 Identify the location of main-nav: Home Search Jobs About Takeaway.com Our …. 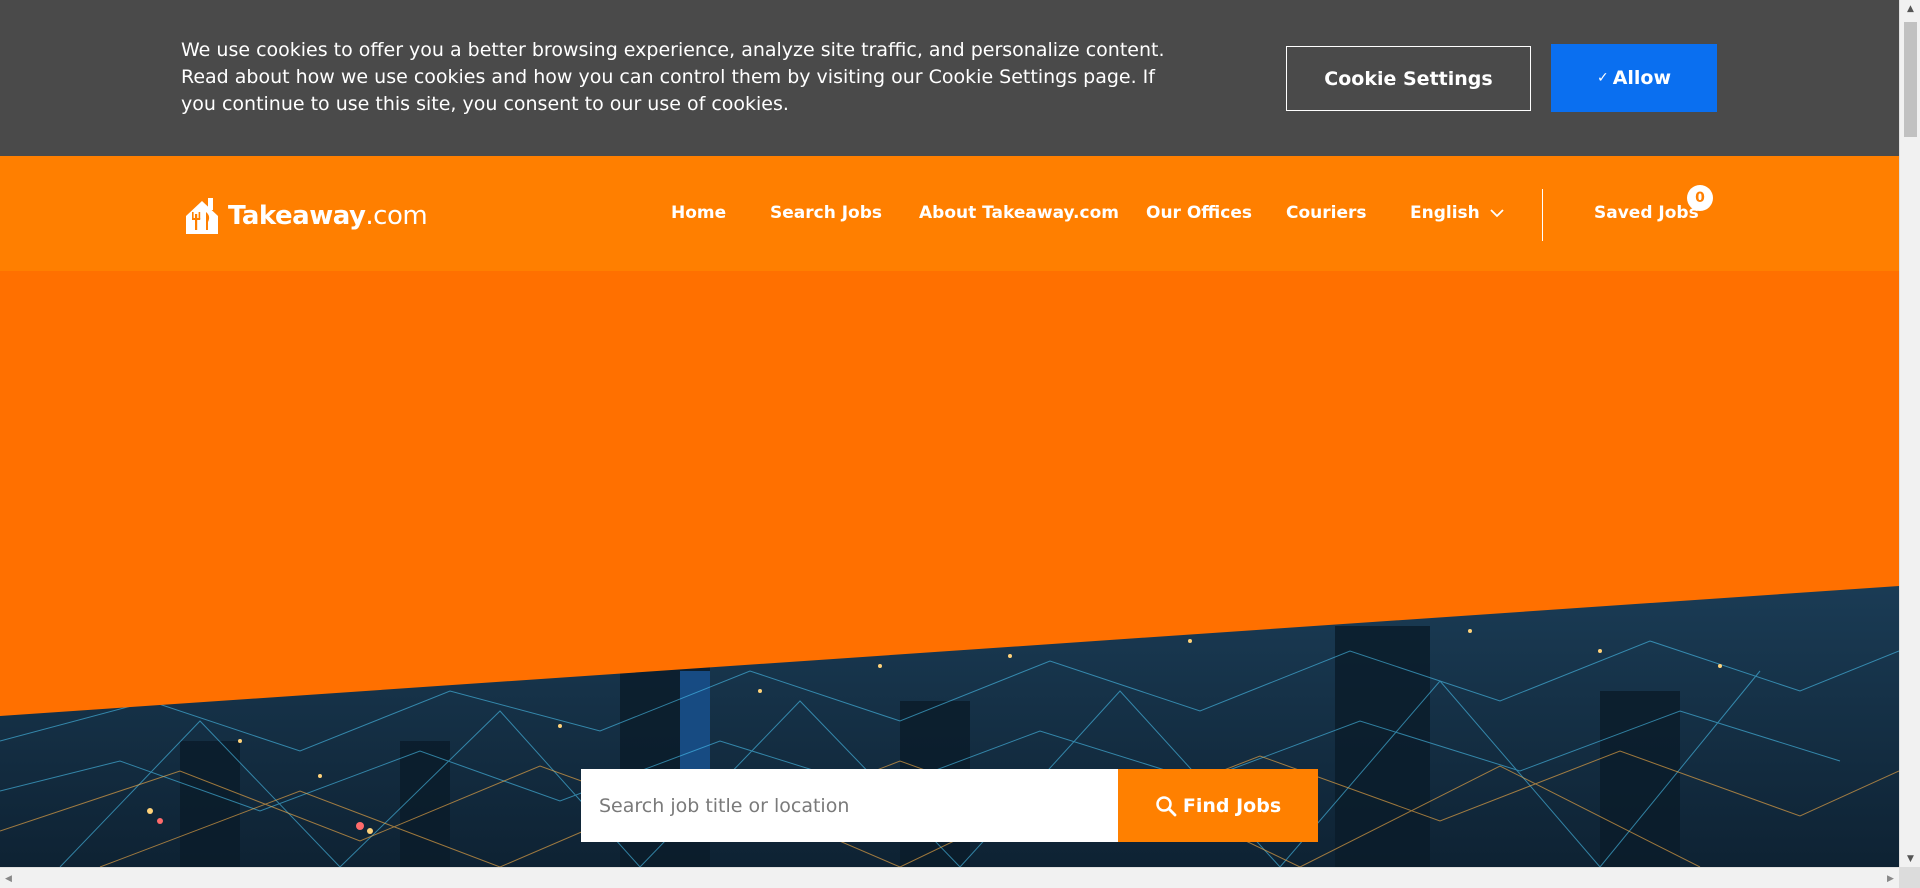
(949, 213).